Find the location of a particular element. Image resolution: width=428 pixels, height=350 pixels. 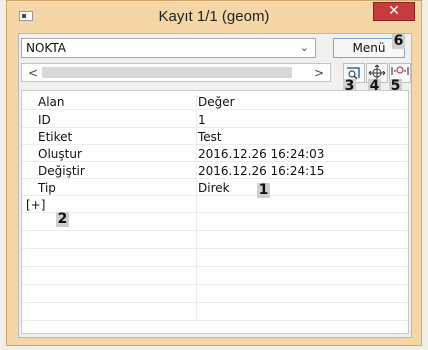

title-bar: Kayıt 1/1 (geom) ✕ is located at coordinates (214, 17).